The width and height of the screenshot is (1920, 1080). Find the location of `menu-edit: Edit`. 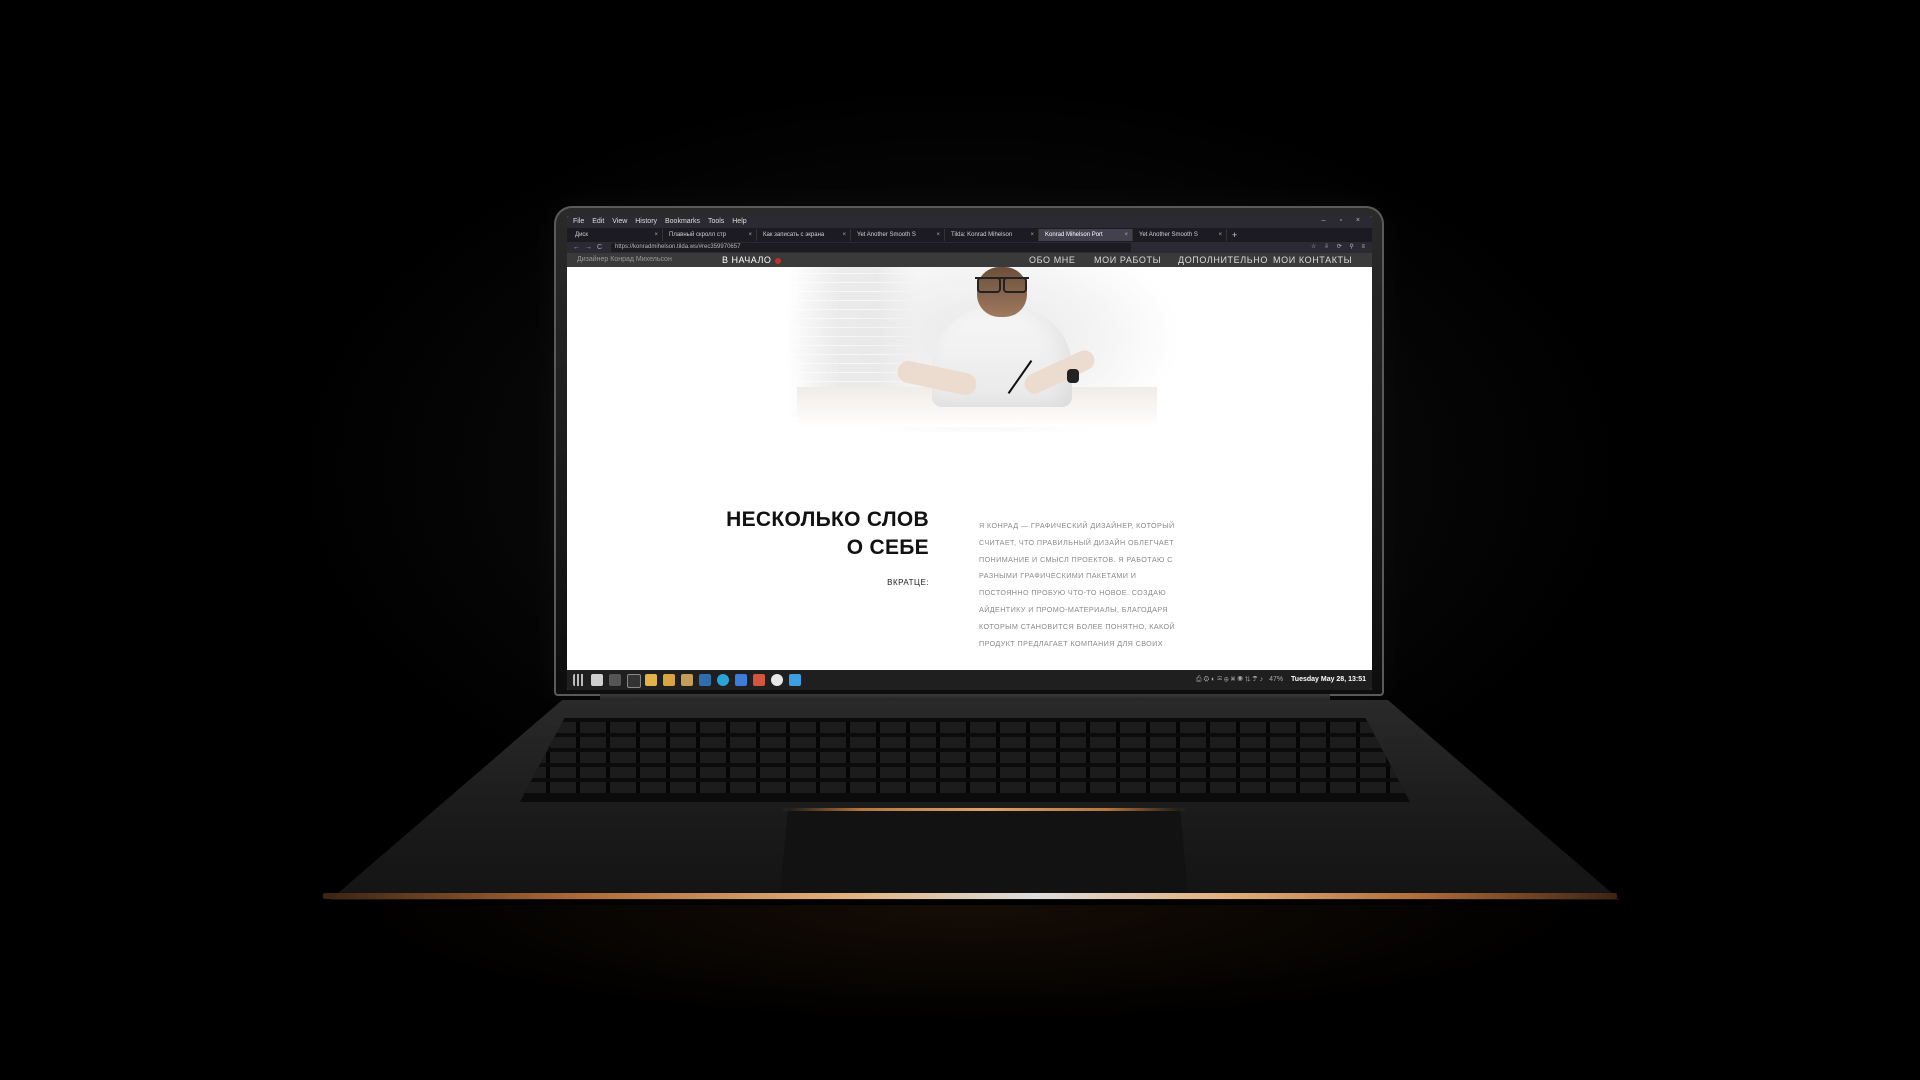

menu-edit: Edit is located at coordinates (598, 221).